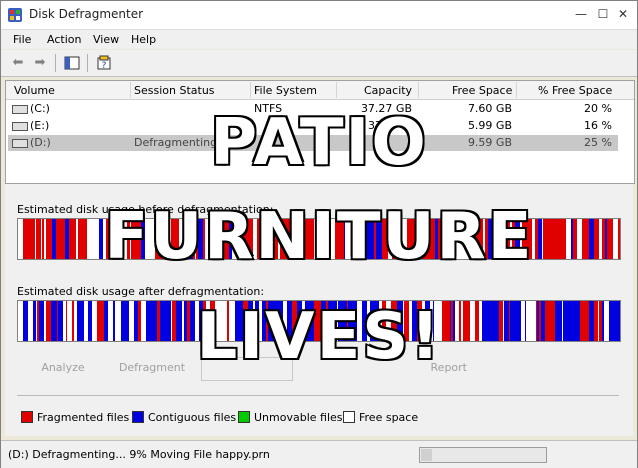  Describe the element at coordinates (22, 39) in the screenshot. I see `menu-file: File` at that location.